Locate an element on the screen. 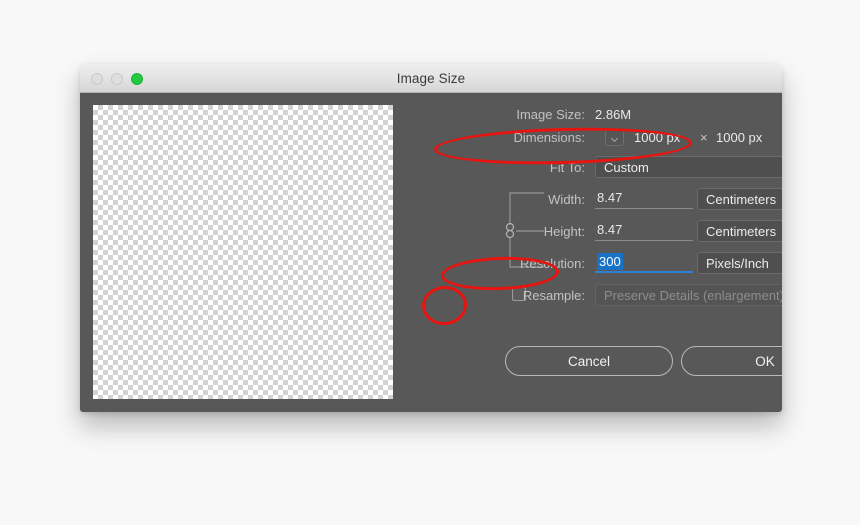  height-label: Height: is located at coordinates (564, 231).